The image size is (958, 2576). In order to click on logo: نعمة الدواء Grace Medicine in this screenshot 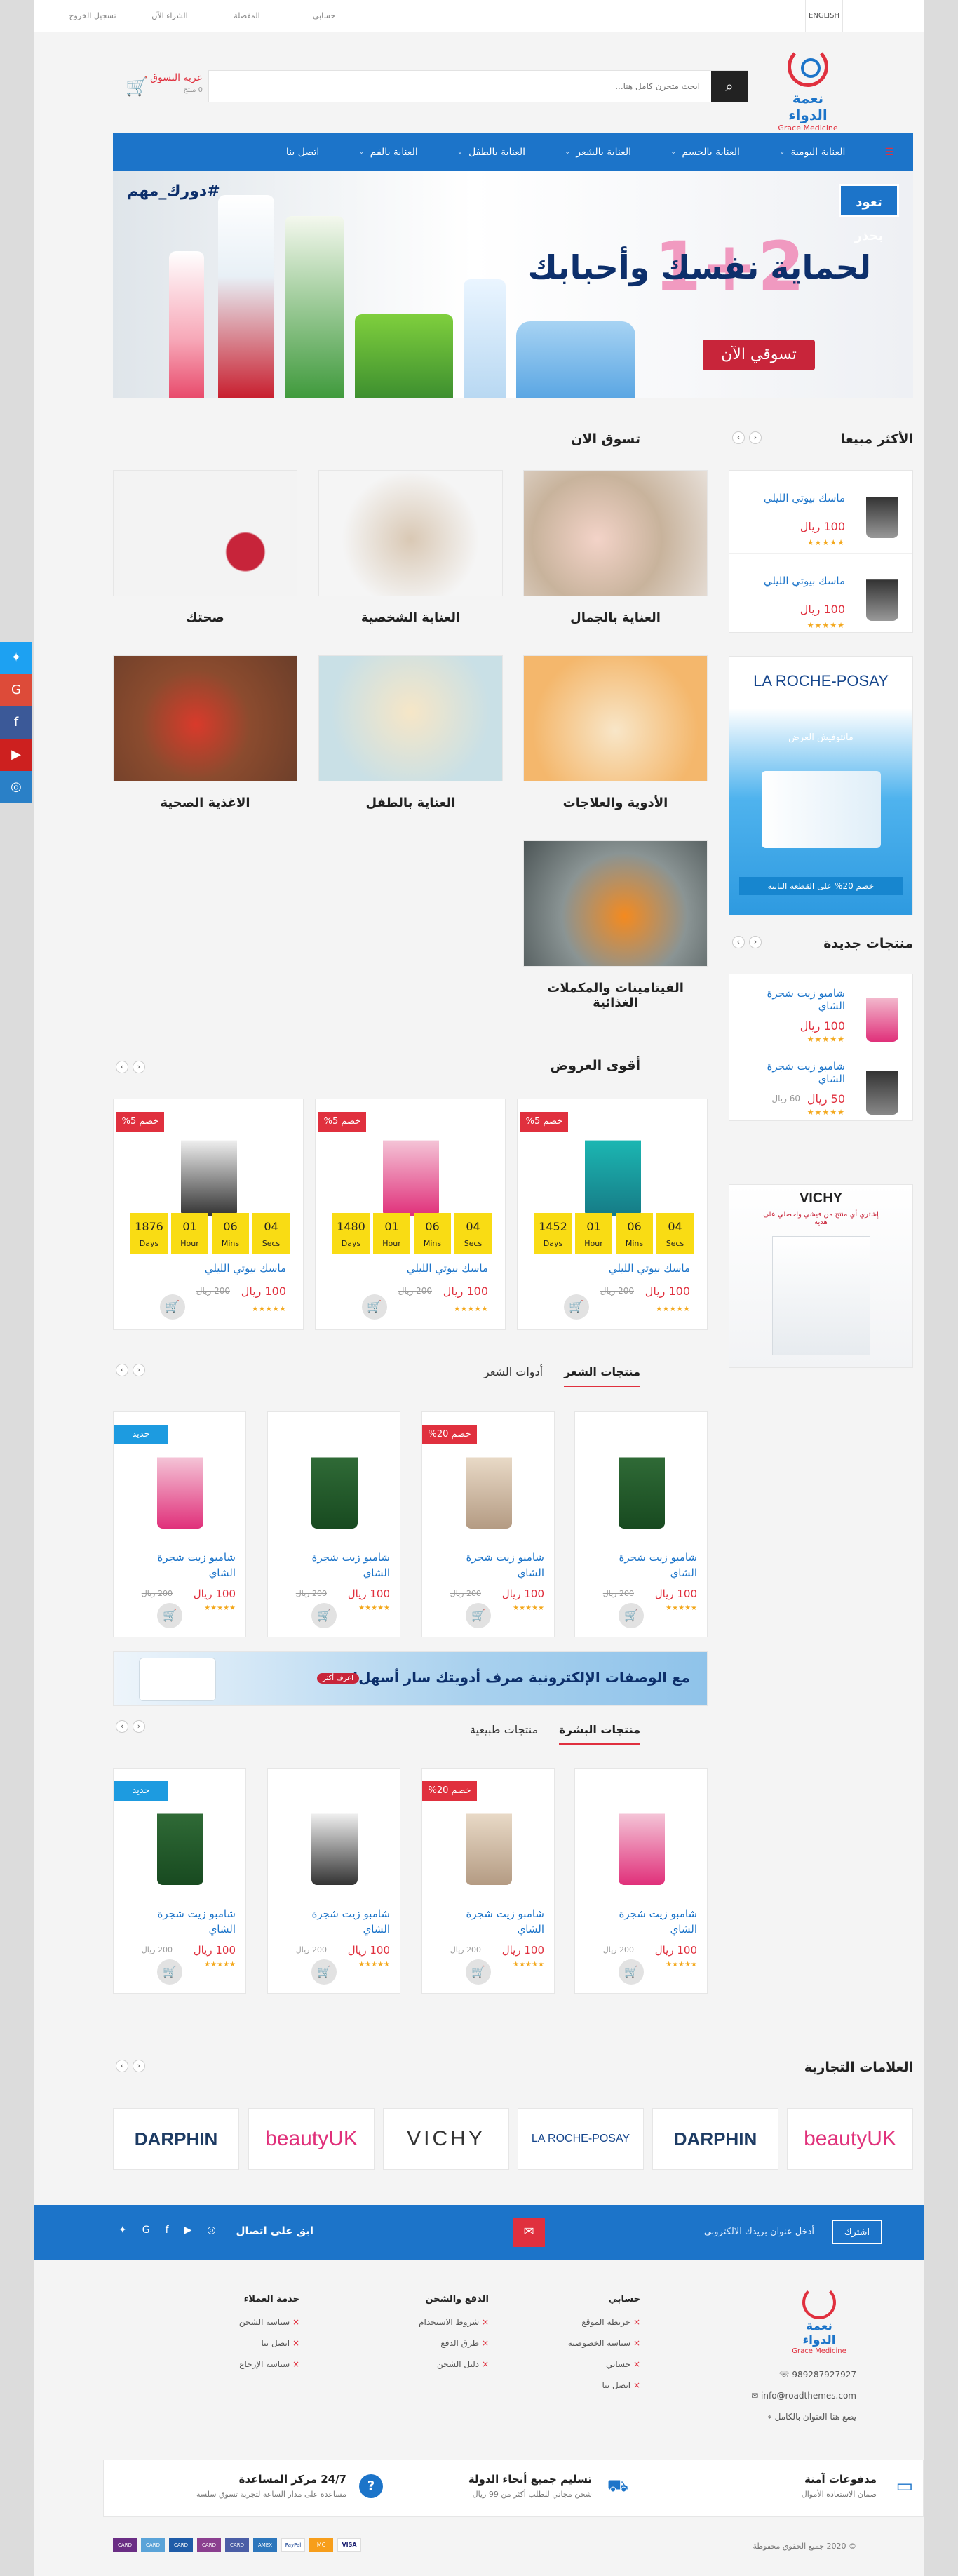, I will do `click(808, 89)`.